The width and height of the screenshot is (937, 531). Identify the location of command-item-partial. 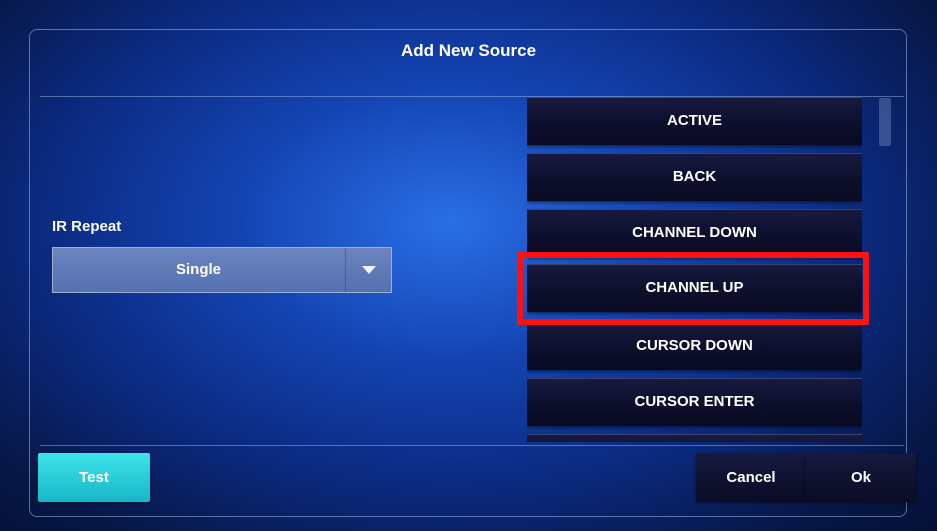
(694, 438).